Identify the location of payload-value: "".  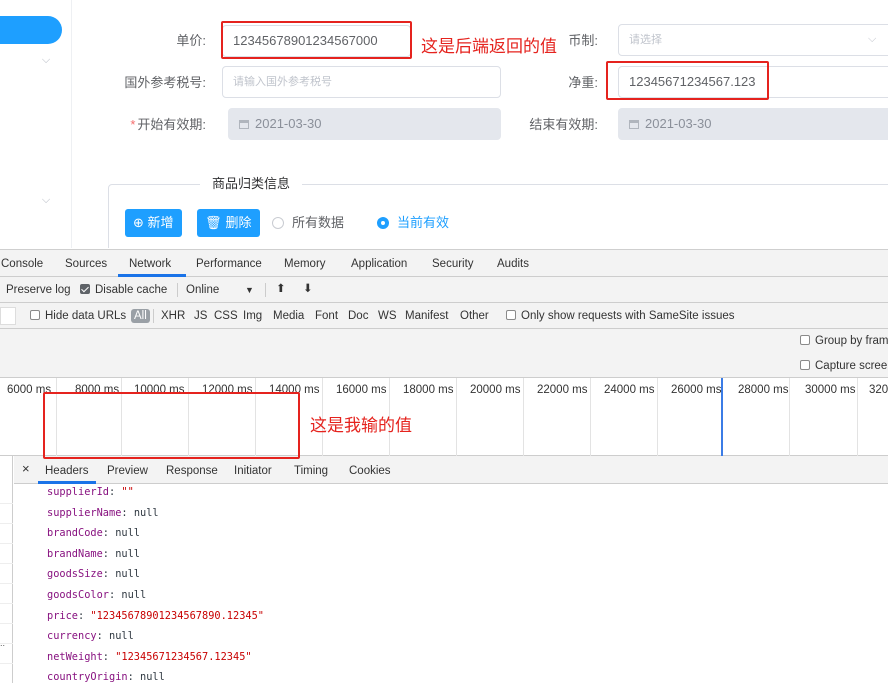
(127, 492).